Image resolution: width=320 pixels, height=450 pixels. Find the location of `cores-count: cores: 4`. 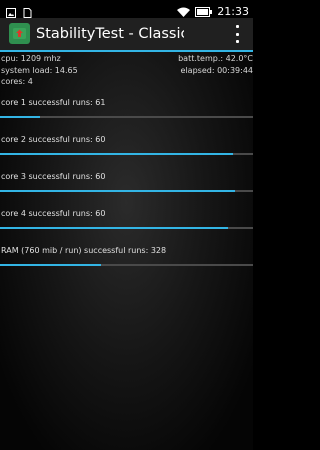

cores-count: cores: 4 is located at coordinates (17, 81).